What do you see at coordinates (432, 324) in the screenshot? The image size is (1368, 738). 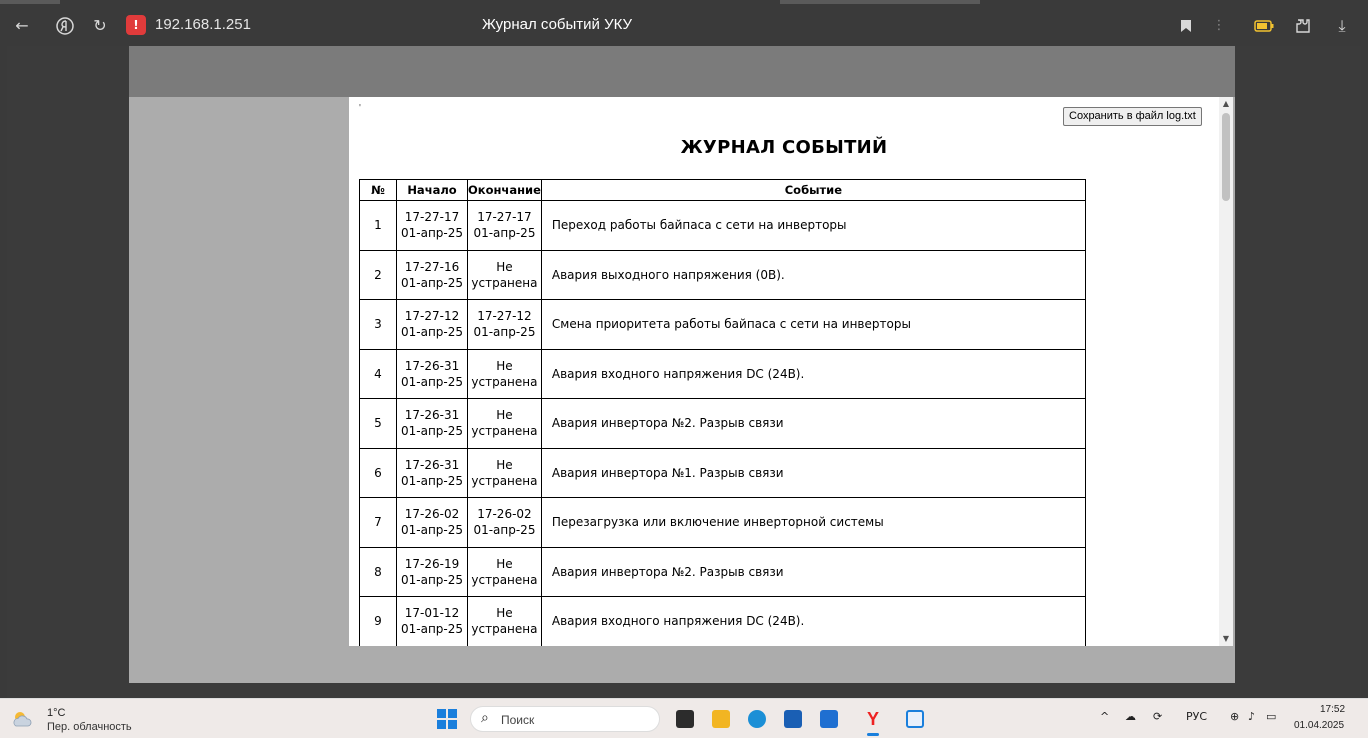 I see `start-cell: 17-27-12 01-апр-25` at bounding box center [432, 324].